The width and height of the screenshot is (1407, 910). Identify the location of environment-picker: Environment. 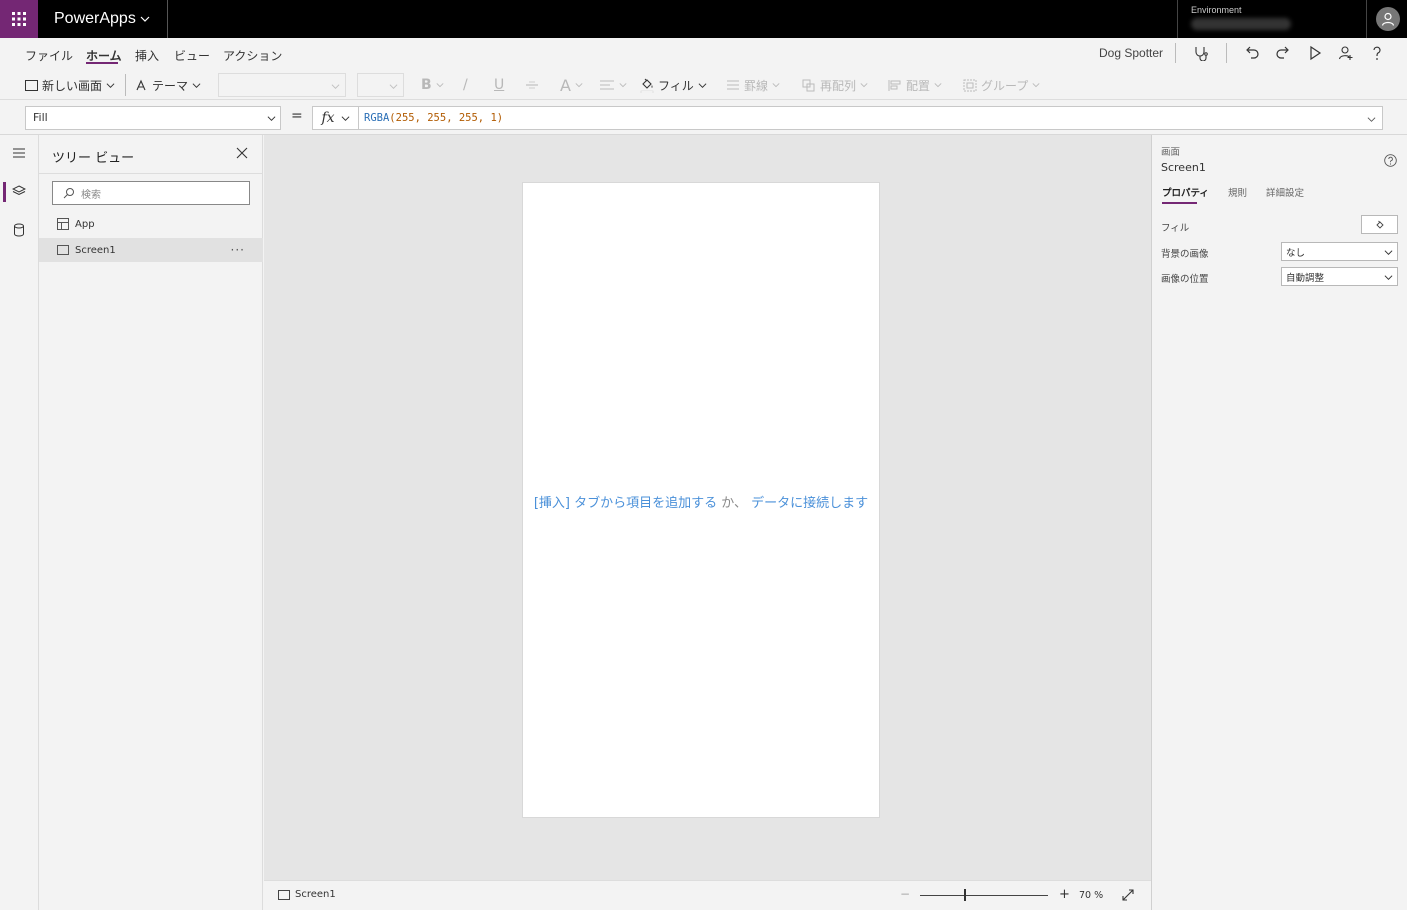
(1272, 19).